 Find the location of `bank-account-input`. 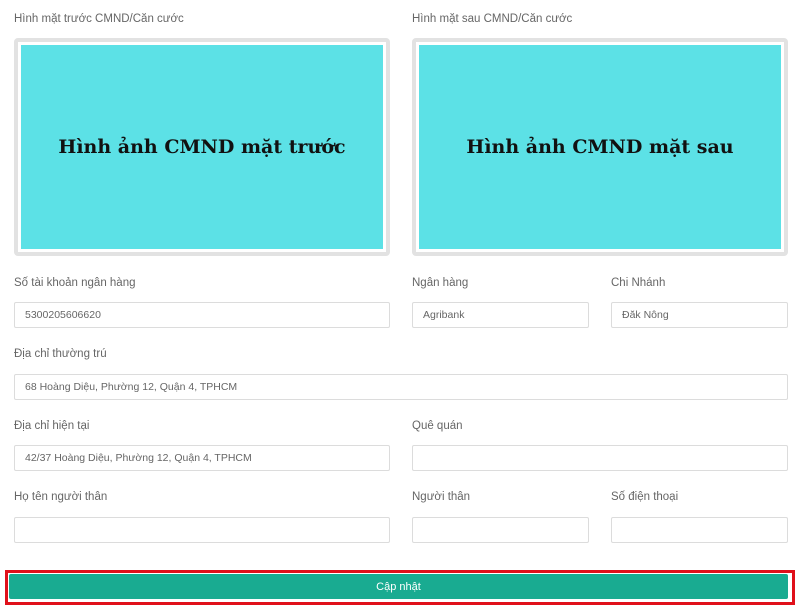

bank-account-input is located at coordinates (202, 315).